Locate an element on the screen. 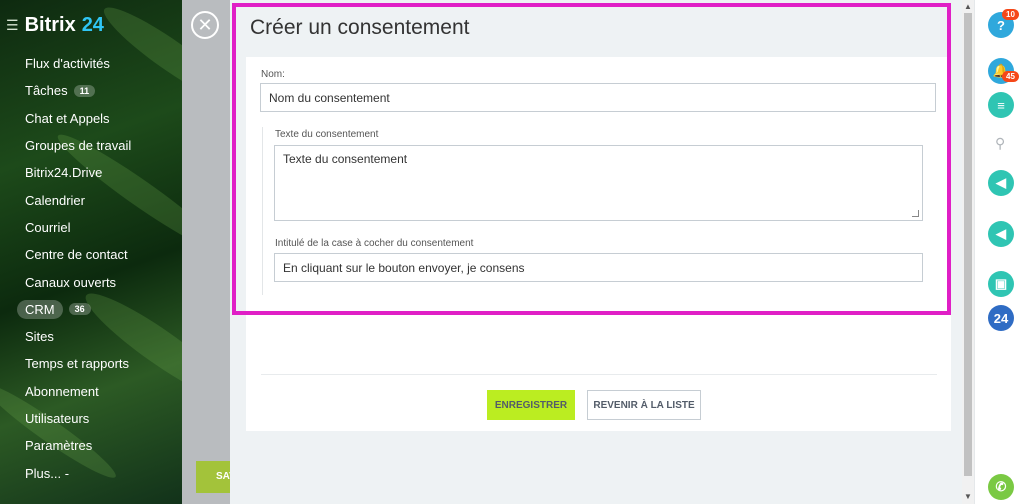 This screenshot has height=504, width=1024. sidebar-item-label: Flux d'activités is located at coordinates (67, 64).